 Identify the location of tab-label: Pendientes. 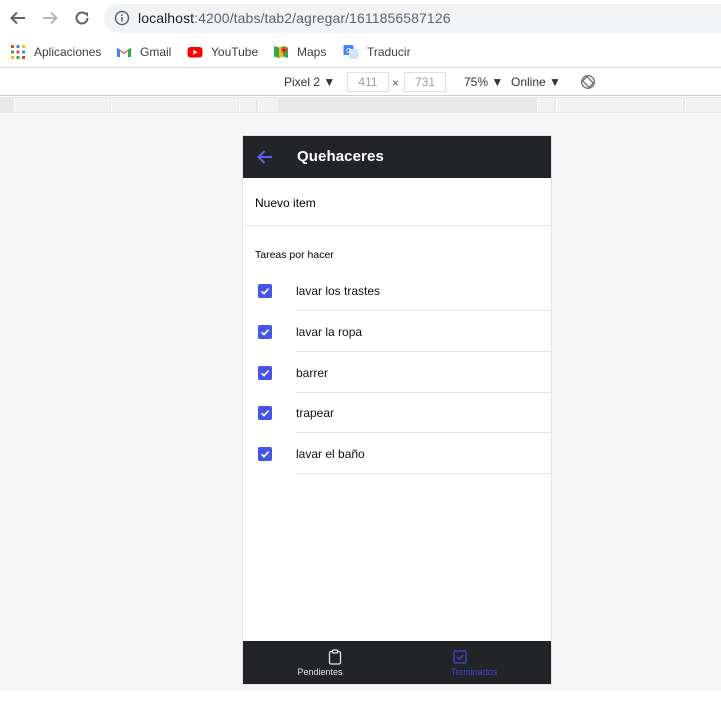
(320, 672).